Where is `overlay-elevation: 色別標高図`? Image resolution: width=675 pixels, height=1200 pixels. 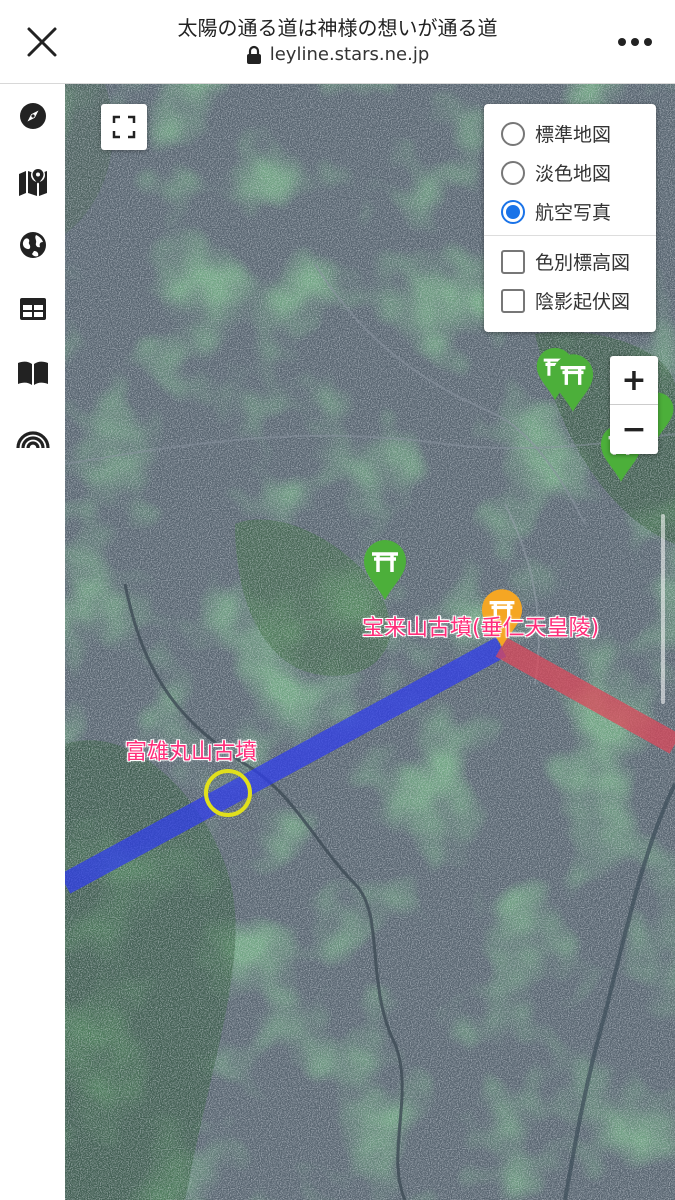 overlay-elevation: 色別標高図 is located at coordinates (570, 261).